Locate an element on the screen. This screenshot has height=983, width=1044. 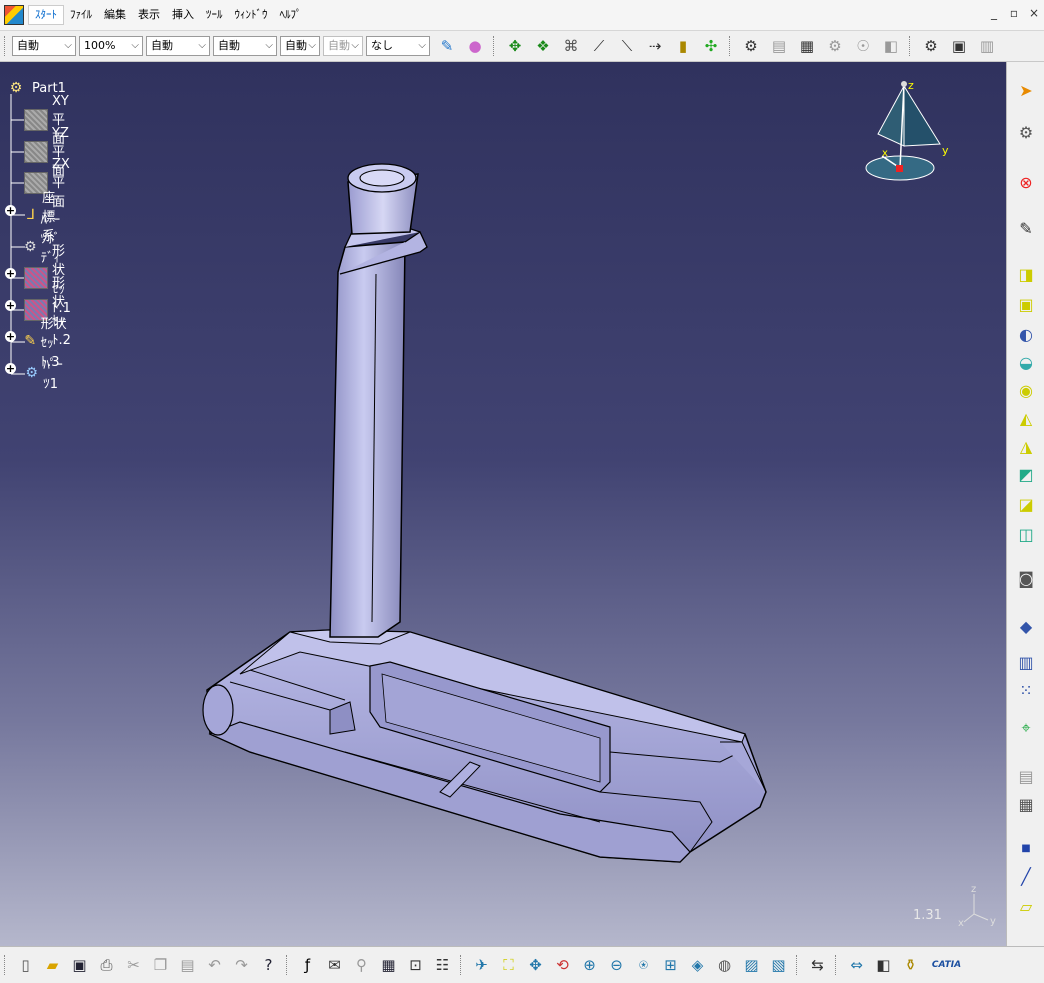
undo-icon: ↶ is located at coordinates (215, 965).